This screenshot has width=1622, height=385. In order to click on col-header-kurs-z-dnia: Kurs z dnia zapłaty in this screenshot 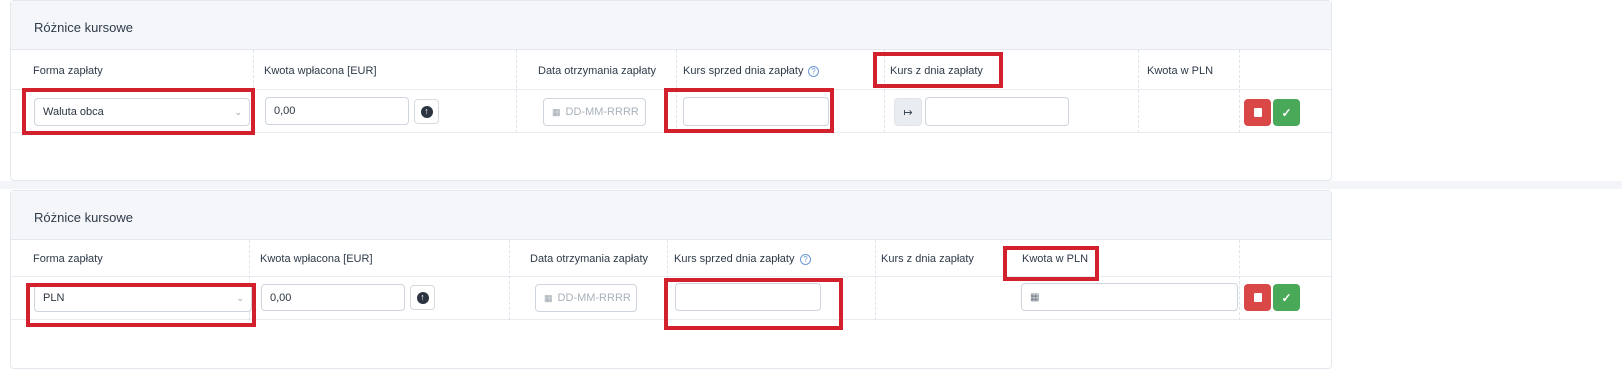, I will do `click(927, 259)`.